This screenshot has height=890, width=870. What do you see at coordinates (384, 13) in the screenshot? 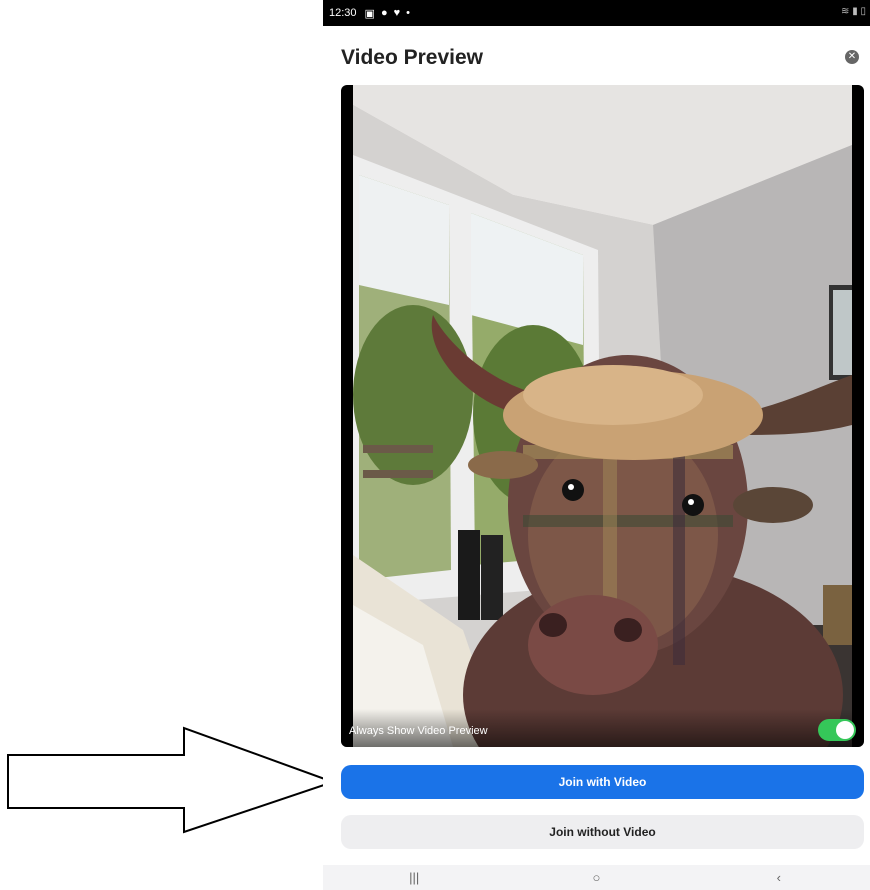
I see `messenger-icon: ●` at bounding box center [384, 13].